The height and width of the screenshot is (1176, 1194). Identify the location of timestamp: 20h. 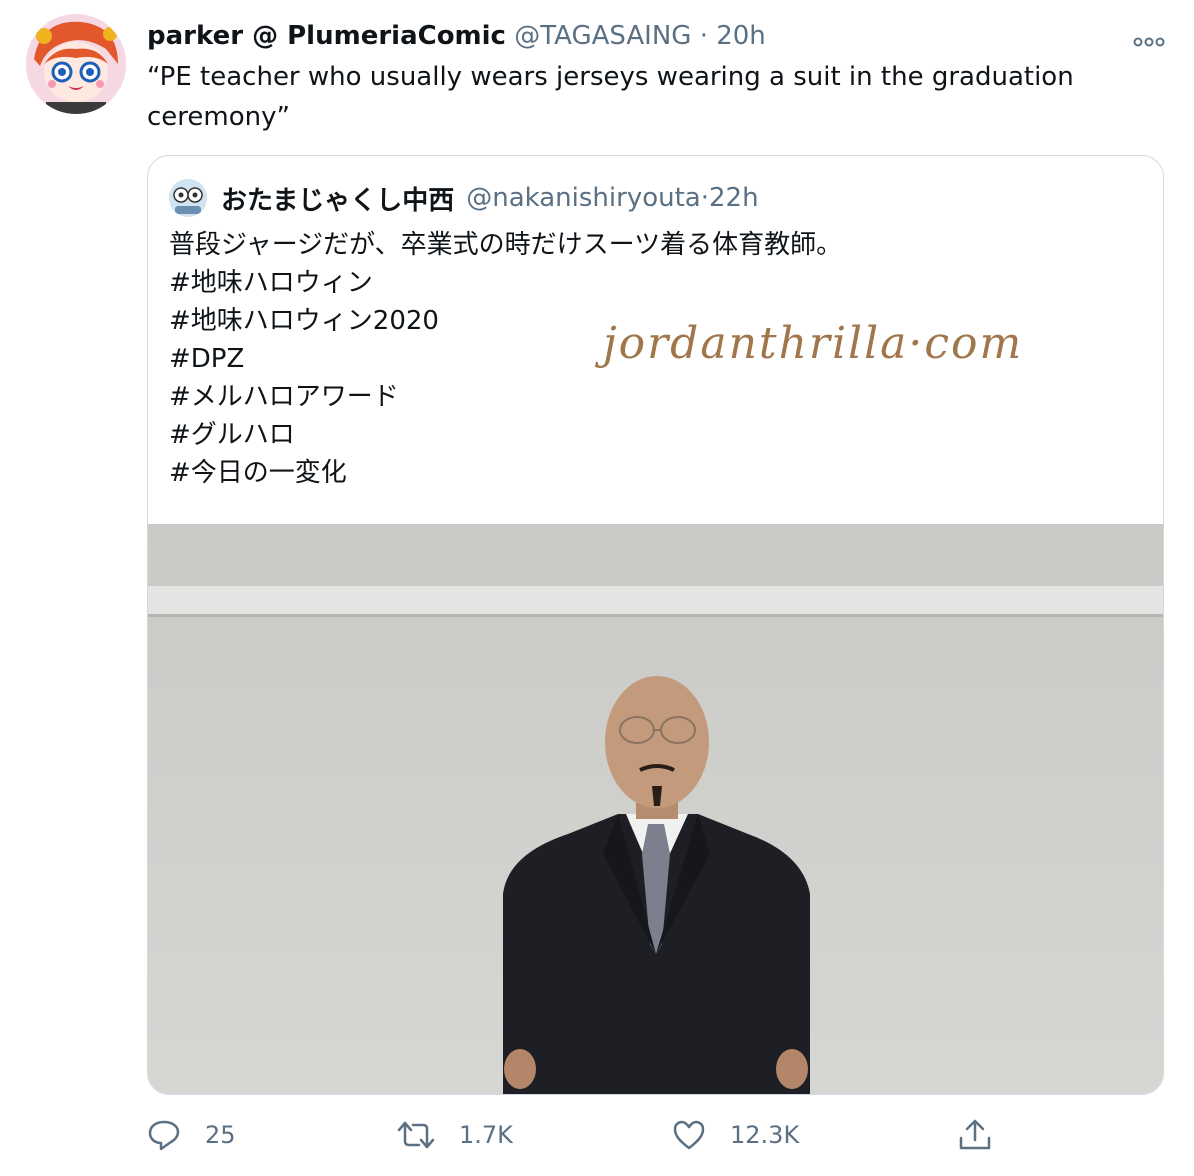
(741, 36).